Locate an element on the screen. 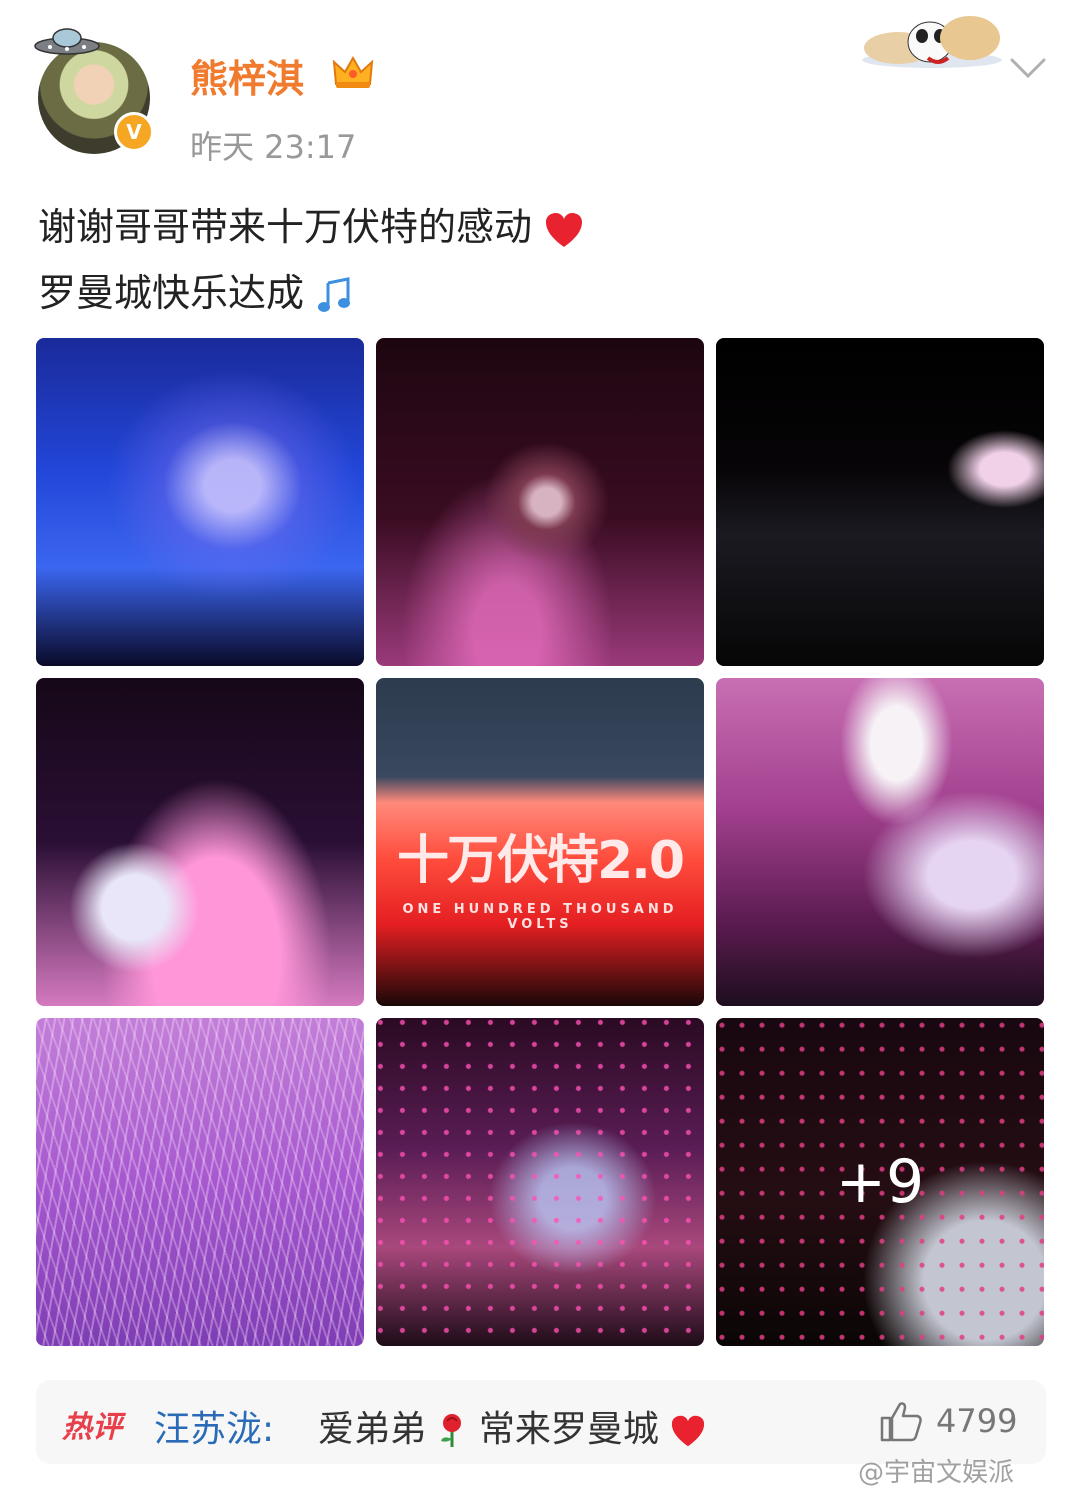 This screenshot has width=1080, height=1496. comment-text: 爱弟弟 常来罗曼城 is located at coordinates (512, 1426).